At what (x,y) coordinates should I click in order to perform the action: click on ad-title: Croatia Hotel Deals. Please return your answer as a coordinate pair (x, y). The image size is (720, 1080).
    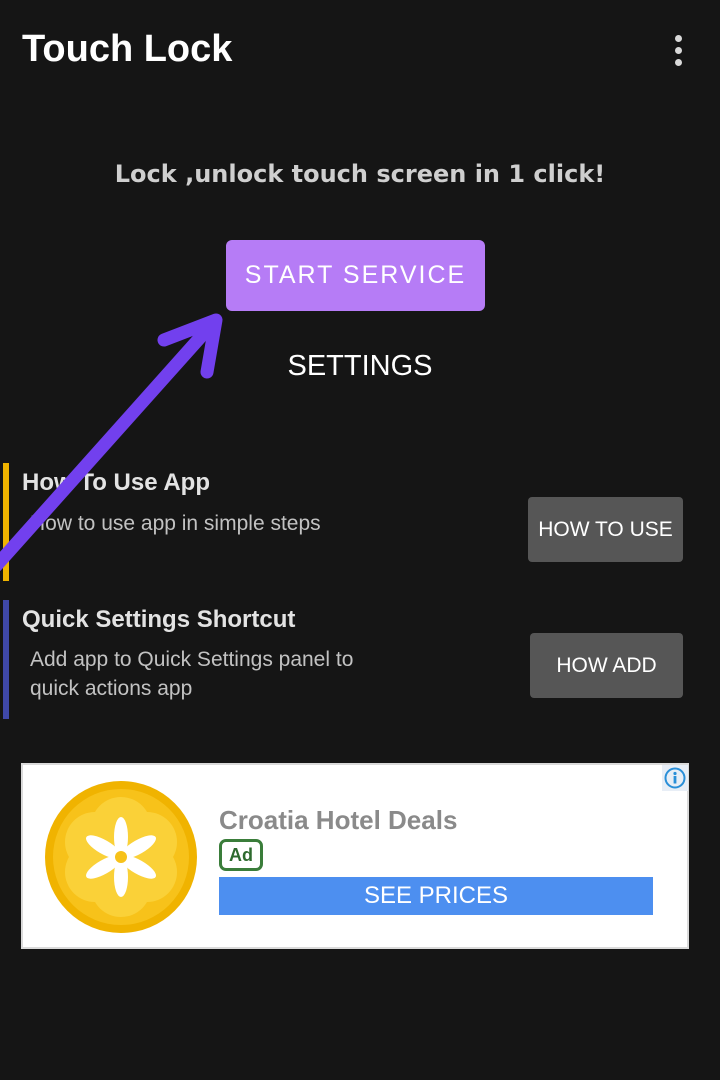
    Looking at the image, I should click on (338, 820).